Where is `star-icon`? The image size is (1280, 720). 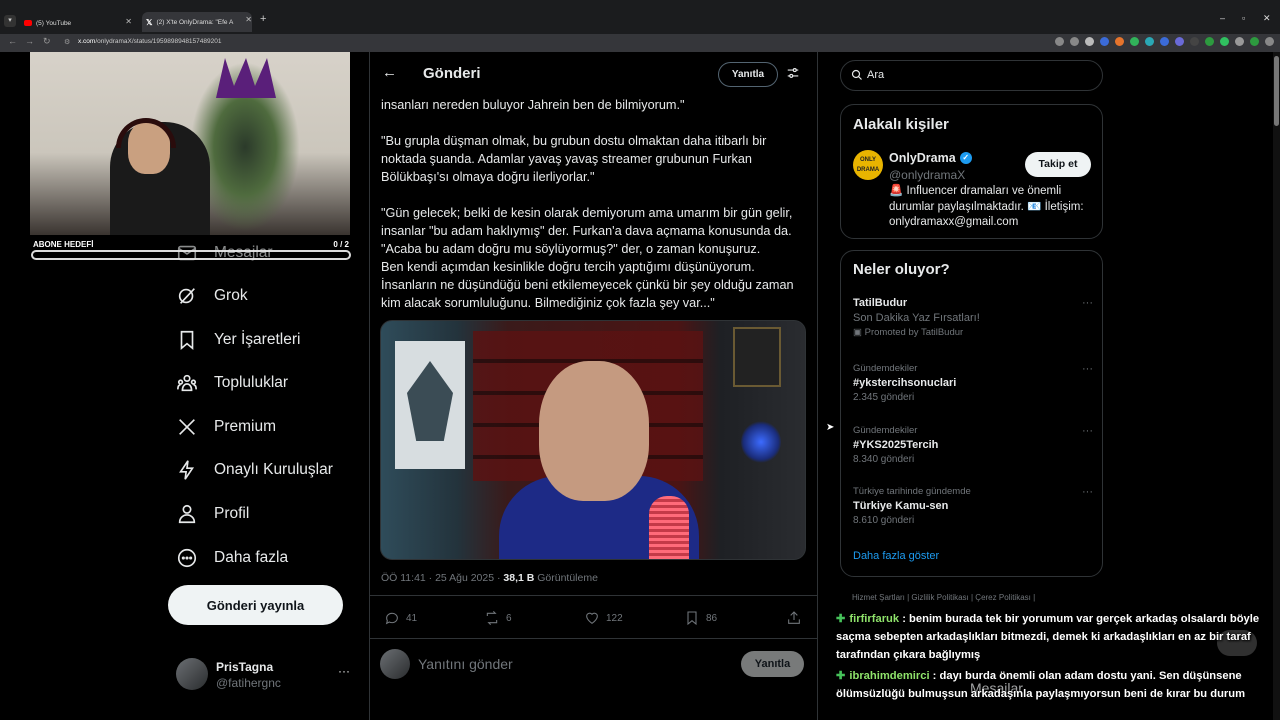 star-icon is located at coordinates (1089, 41).